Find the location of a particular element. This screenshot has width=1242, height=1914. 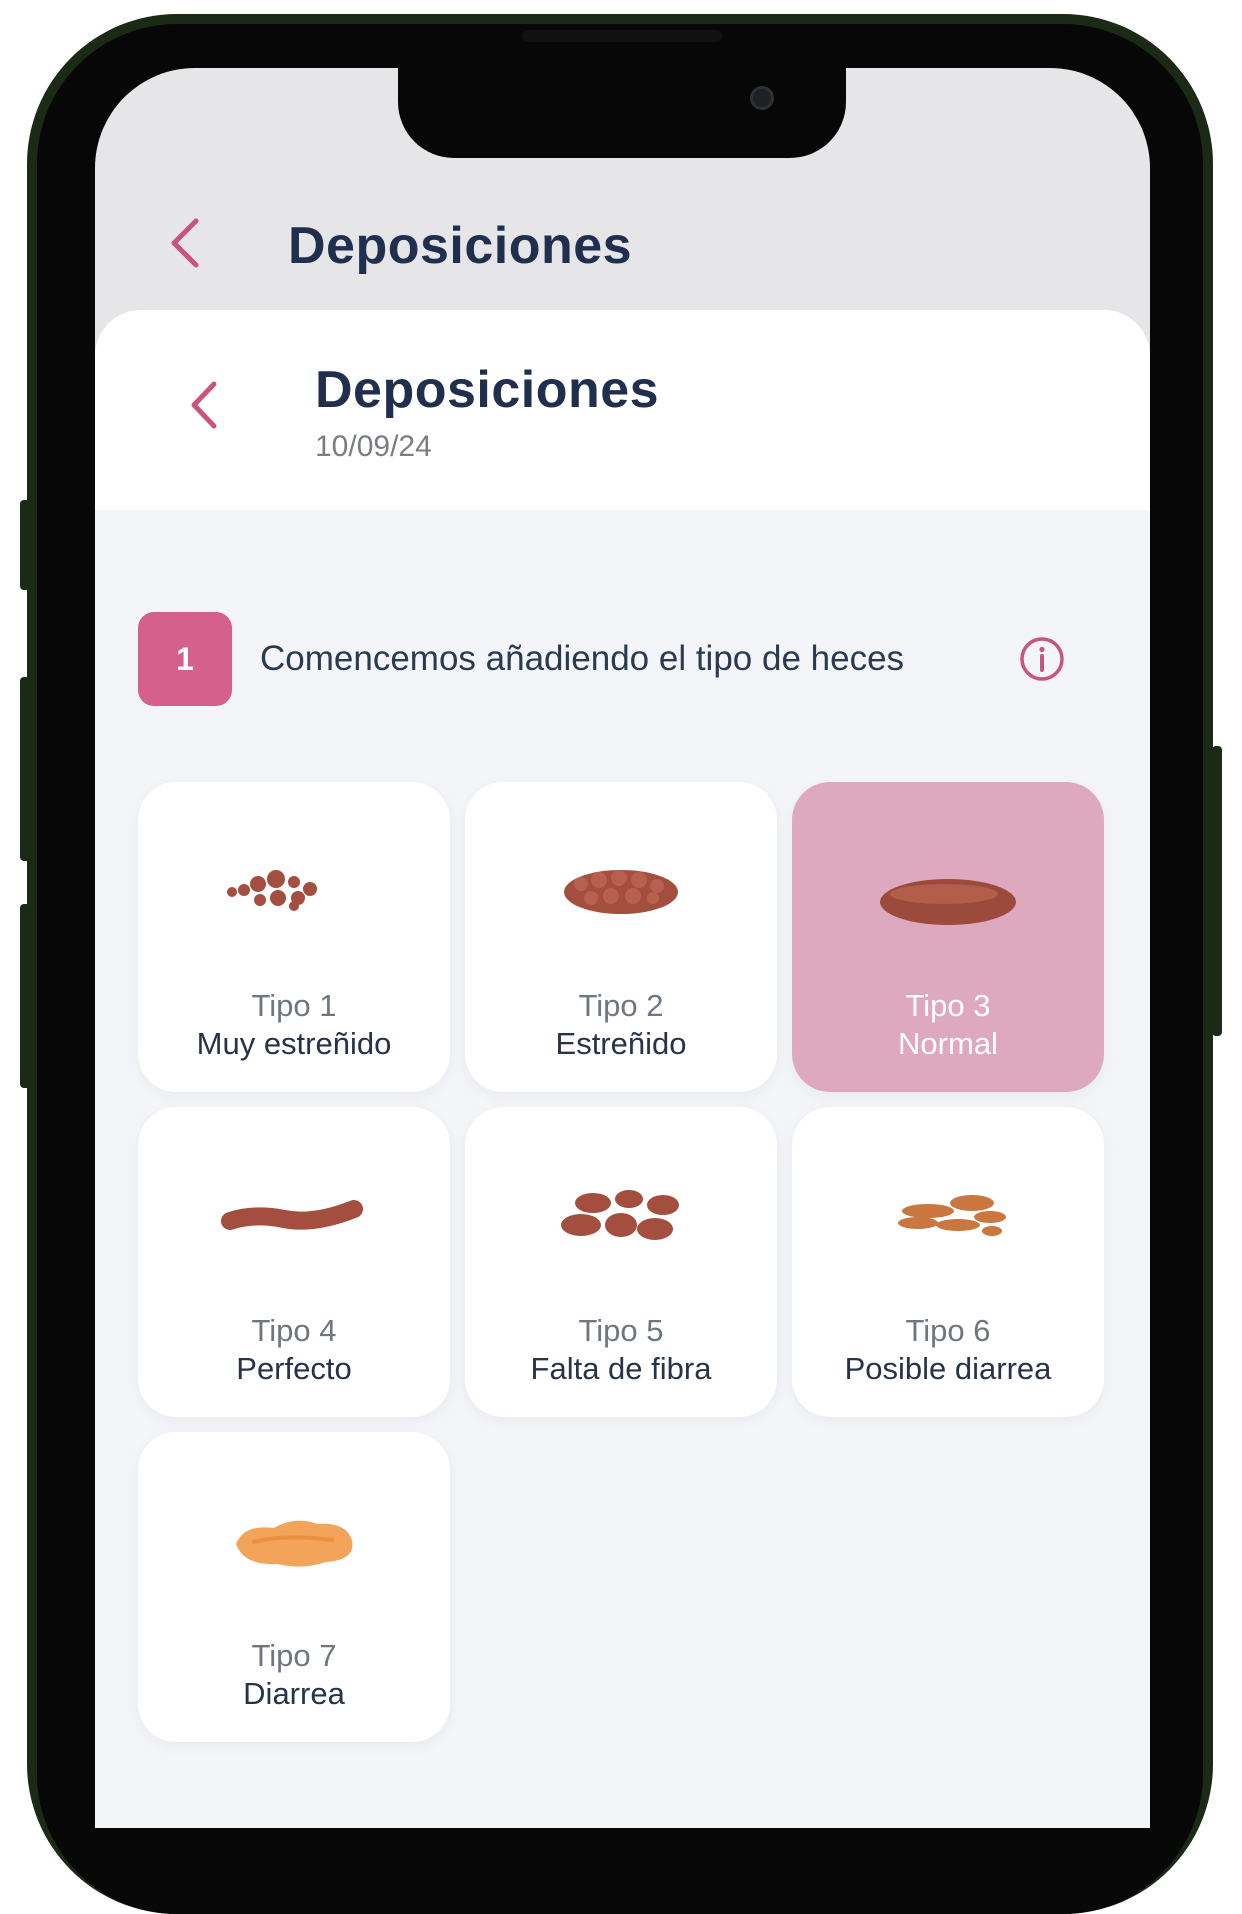

fluffy-pieces-icon is located at coordinates (948, 1214).